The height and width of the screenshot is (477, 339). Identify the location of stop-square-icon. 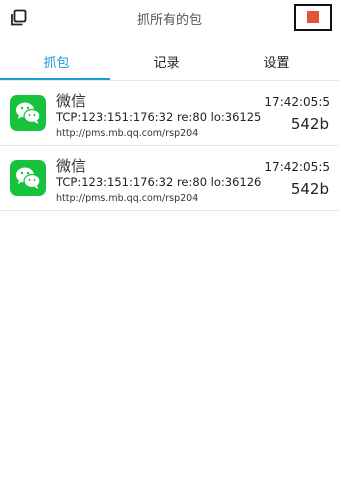
(313, 17).